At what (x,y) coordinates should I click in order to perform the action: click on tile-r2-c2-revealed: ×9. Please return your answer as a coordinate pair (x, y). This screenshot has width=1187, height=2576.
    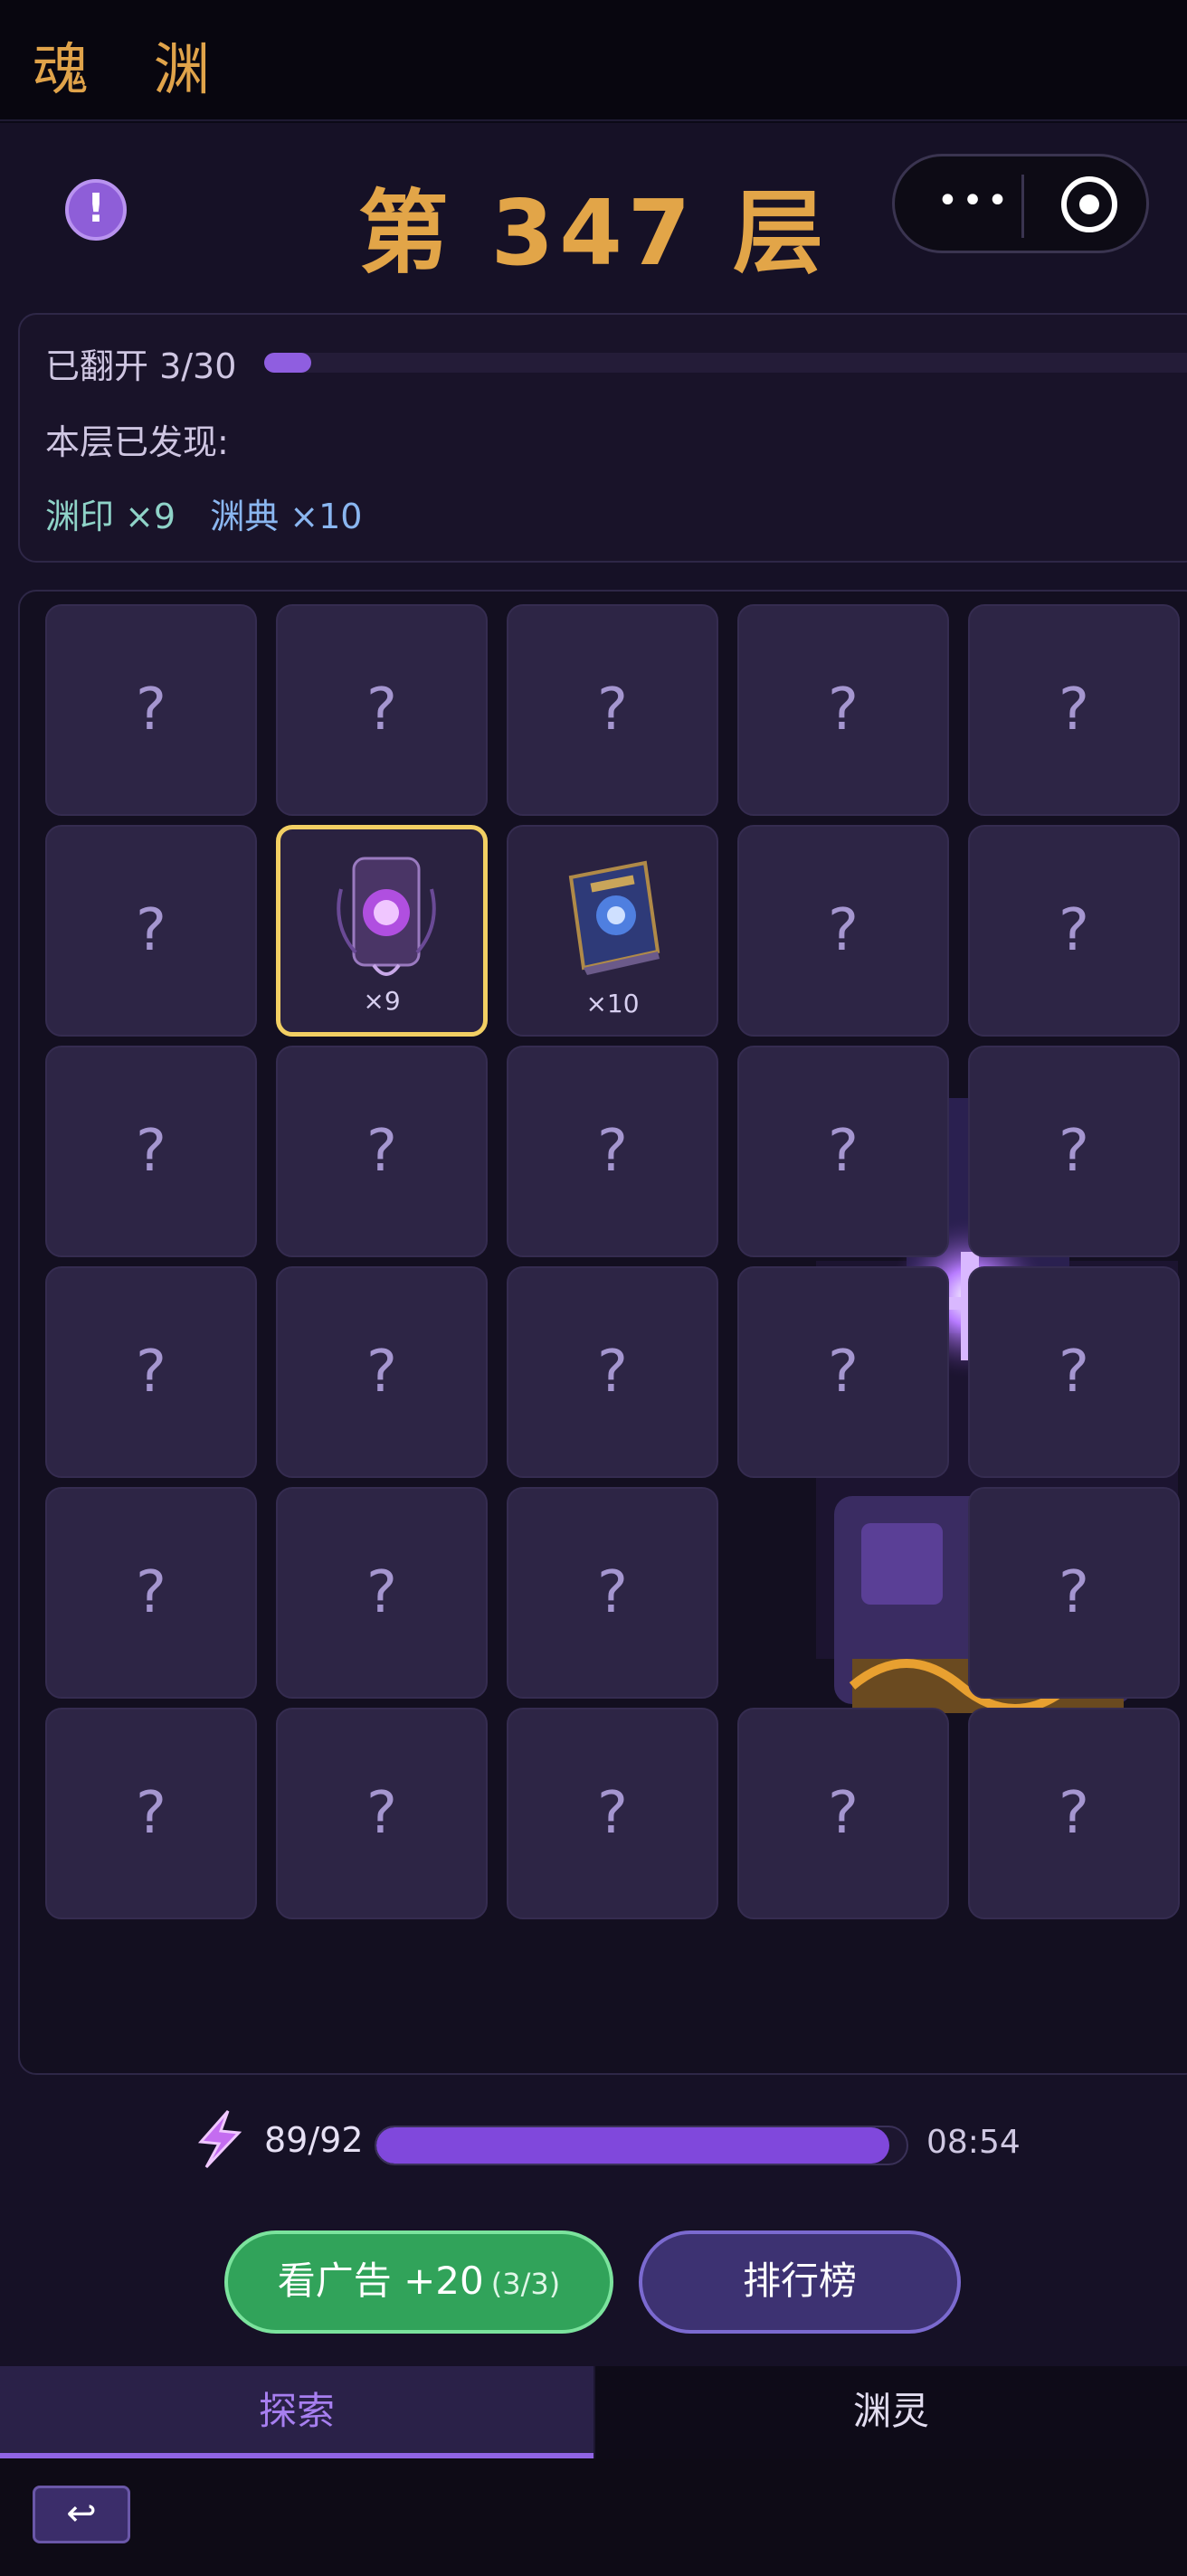
    Looking at the image, I should click on (382, 931).